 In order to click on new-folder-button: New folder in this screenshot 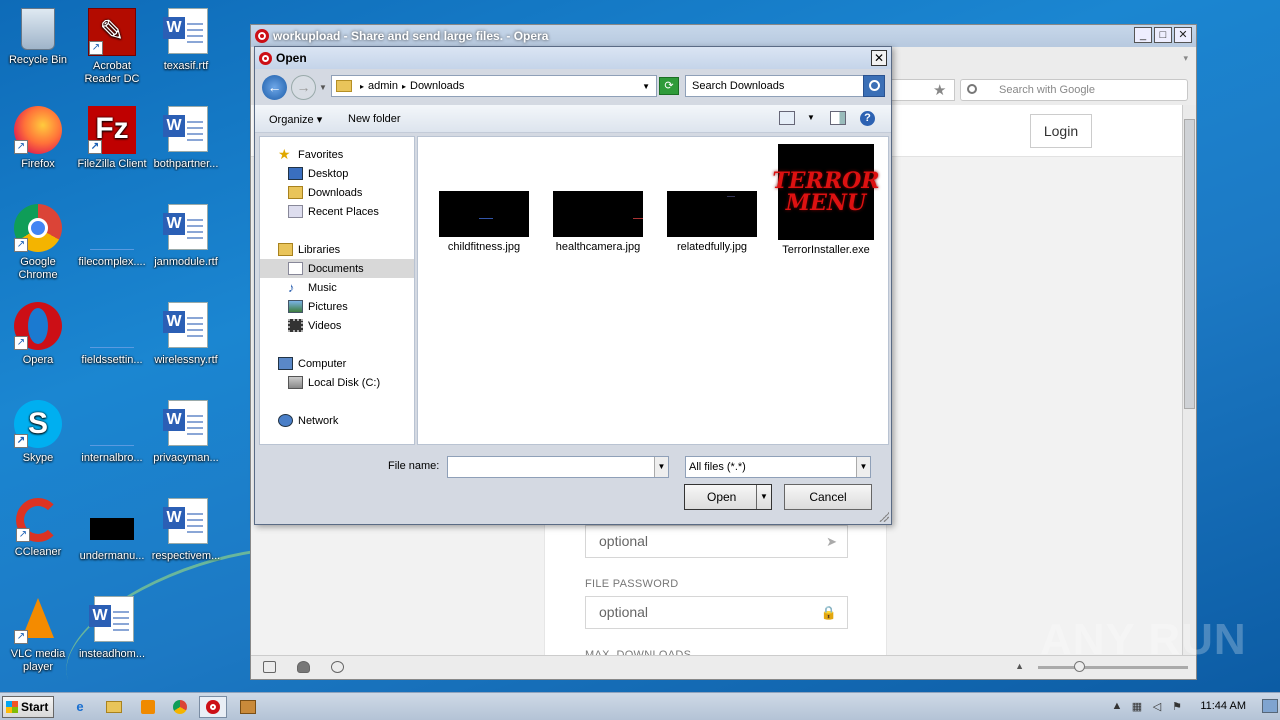, I will do `click(374, 119)`.